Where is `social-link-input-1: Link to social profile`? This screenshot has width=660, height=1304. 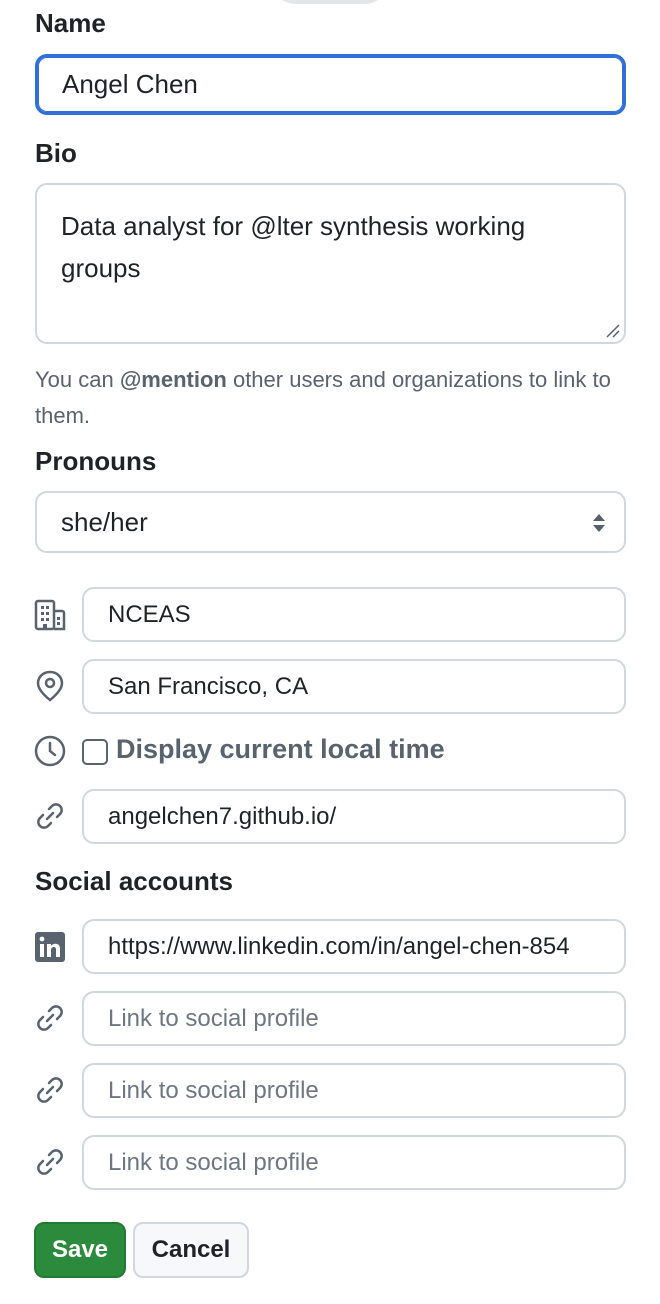
social-link-input-1: Link to social profile is located at coordinates (354, 1018).